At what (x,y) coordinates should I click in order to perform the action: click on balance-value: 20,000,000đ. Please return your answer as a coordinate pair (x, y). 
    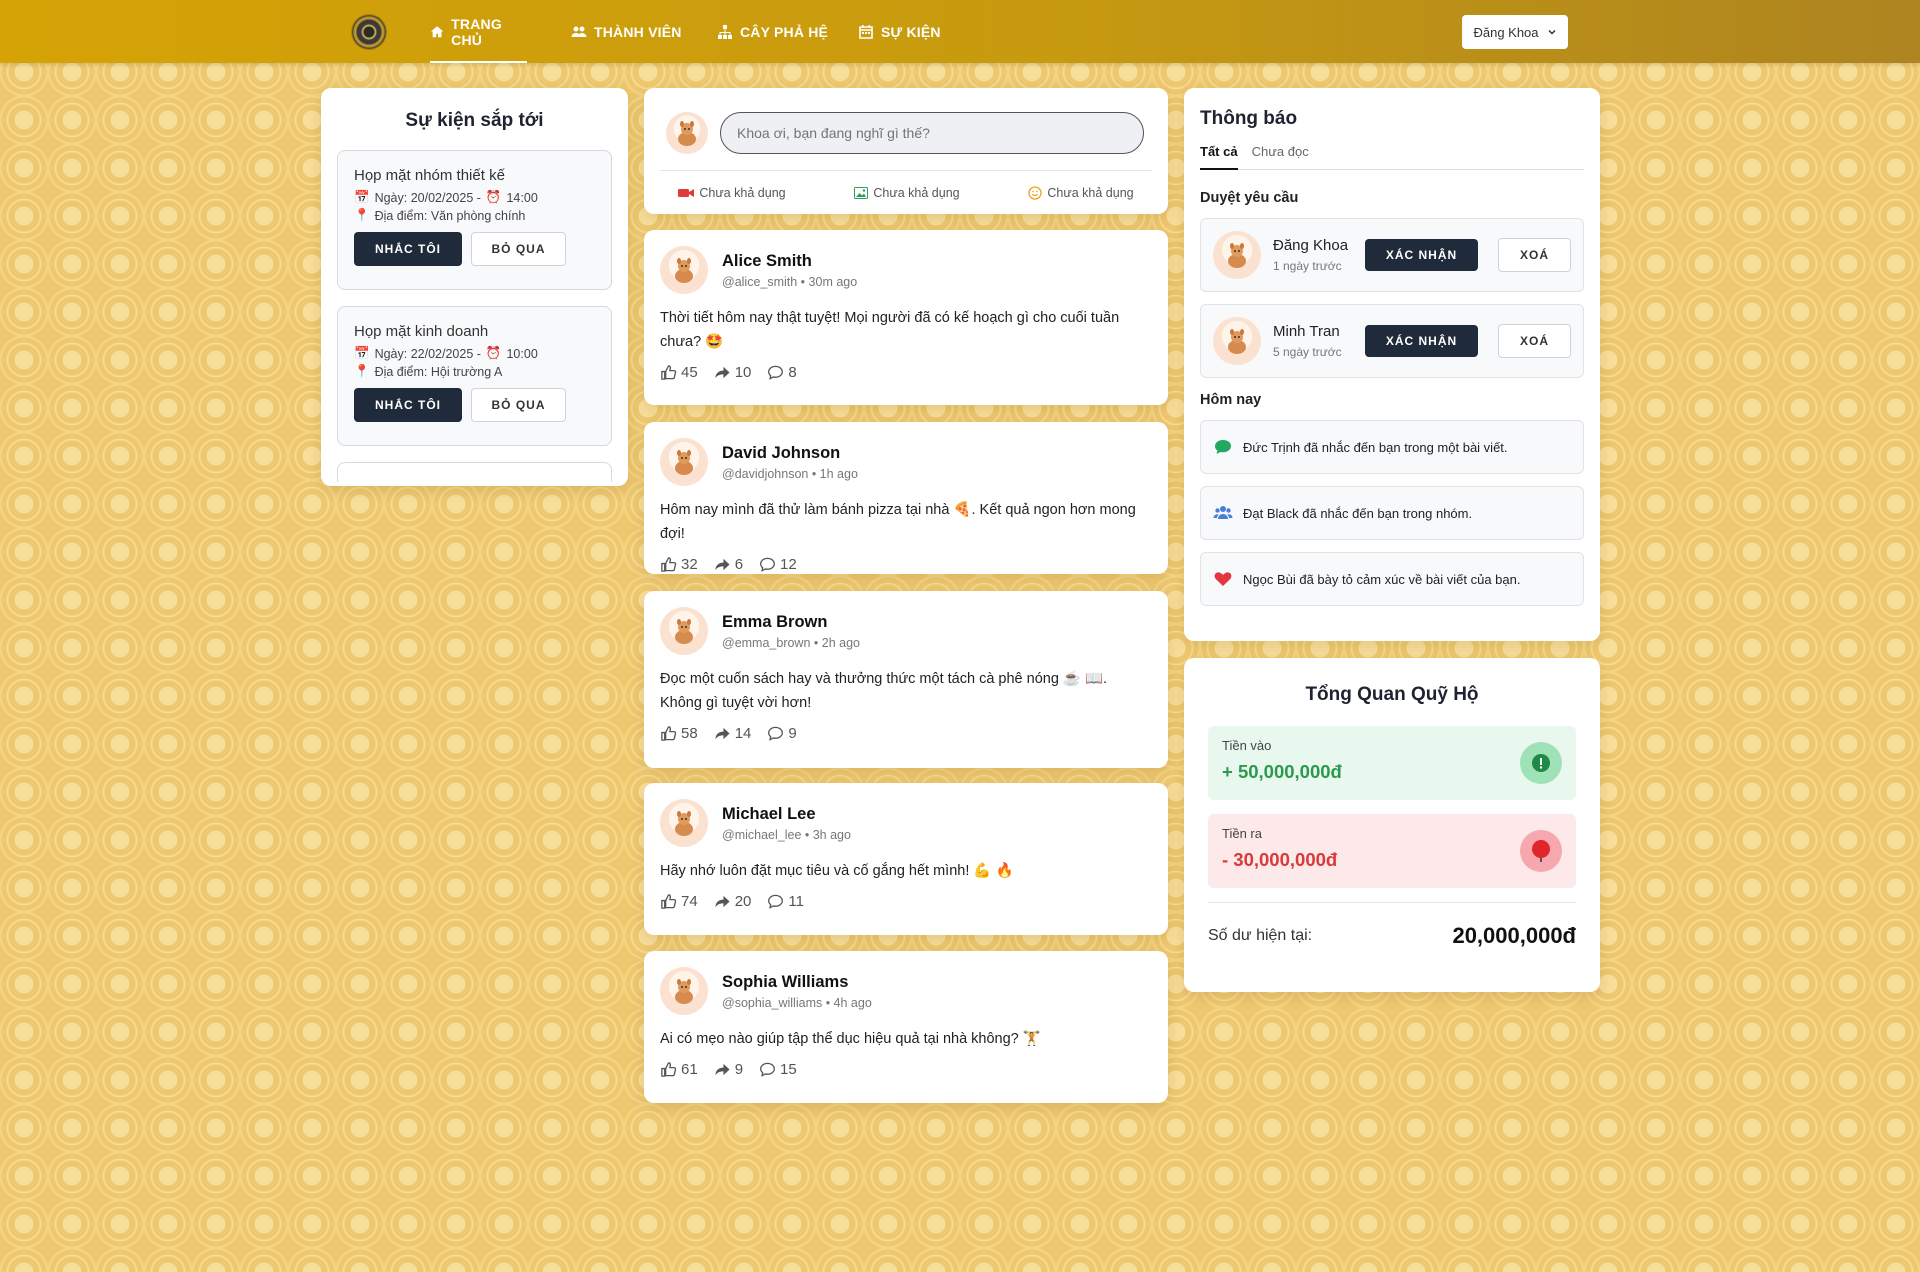
    Looking at the image, I should click on (1514, 935).